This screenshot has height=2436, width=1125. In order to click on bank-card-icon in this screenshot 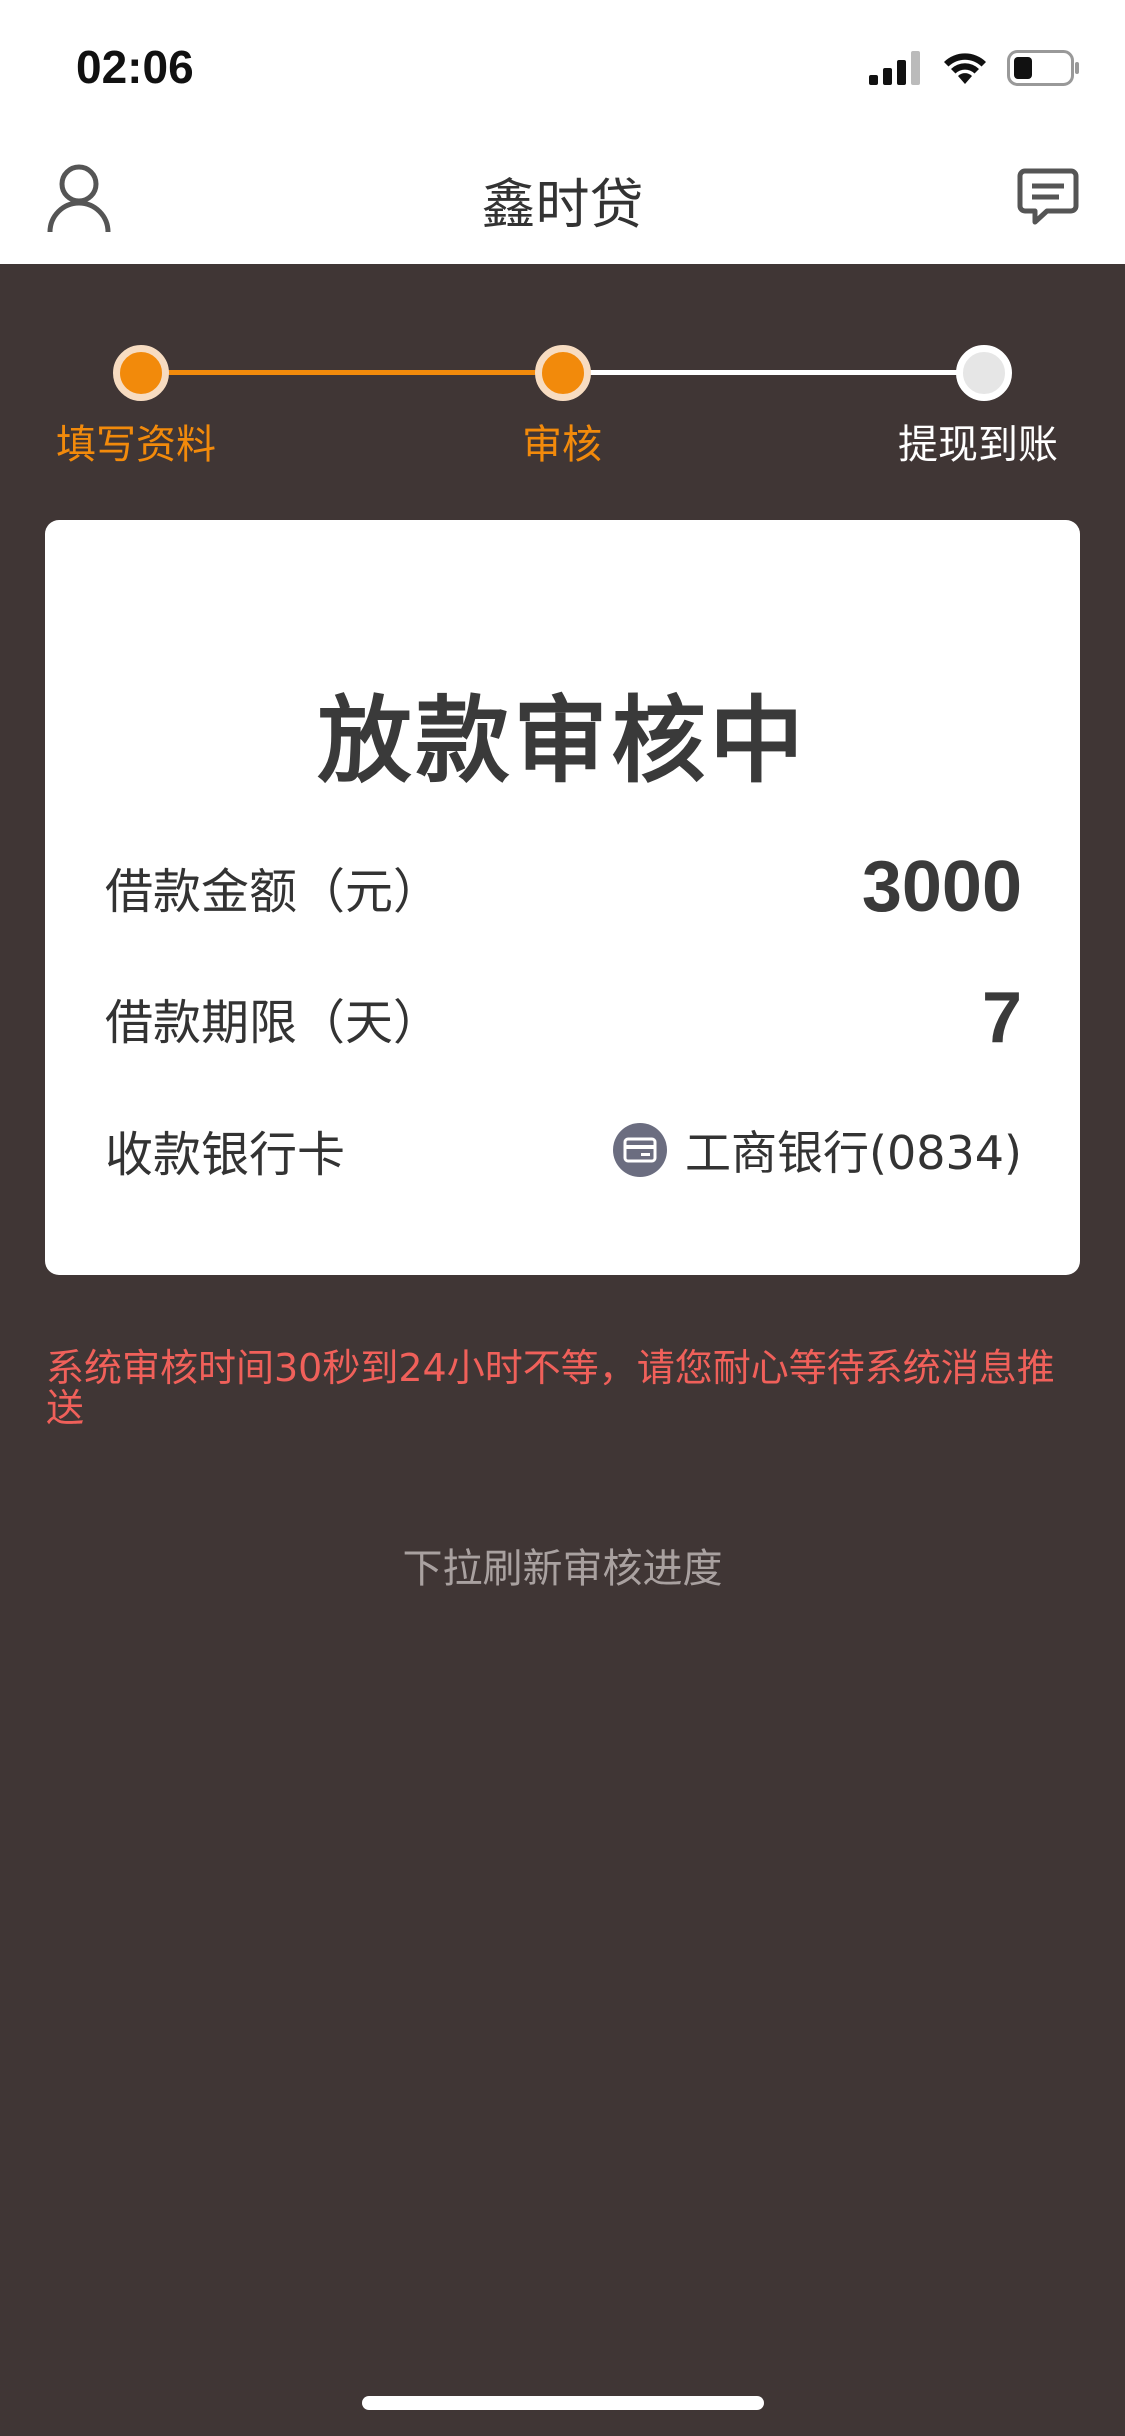, I will do `click(640, 1150)`.